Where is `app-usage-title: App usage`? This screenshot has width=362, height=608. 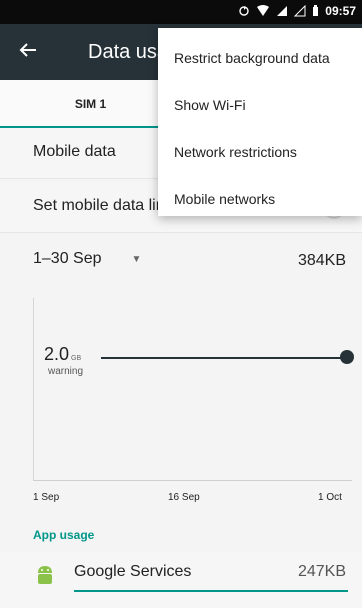
app-usage-title: App usage is located at coordinates (64, 535).